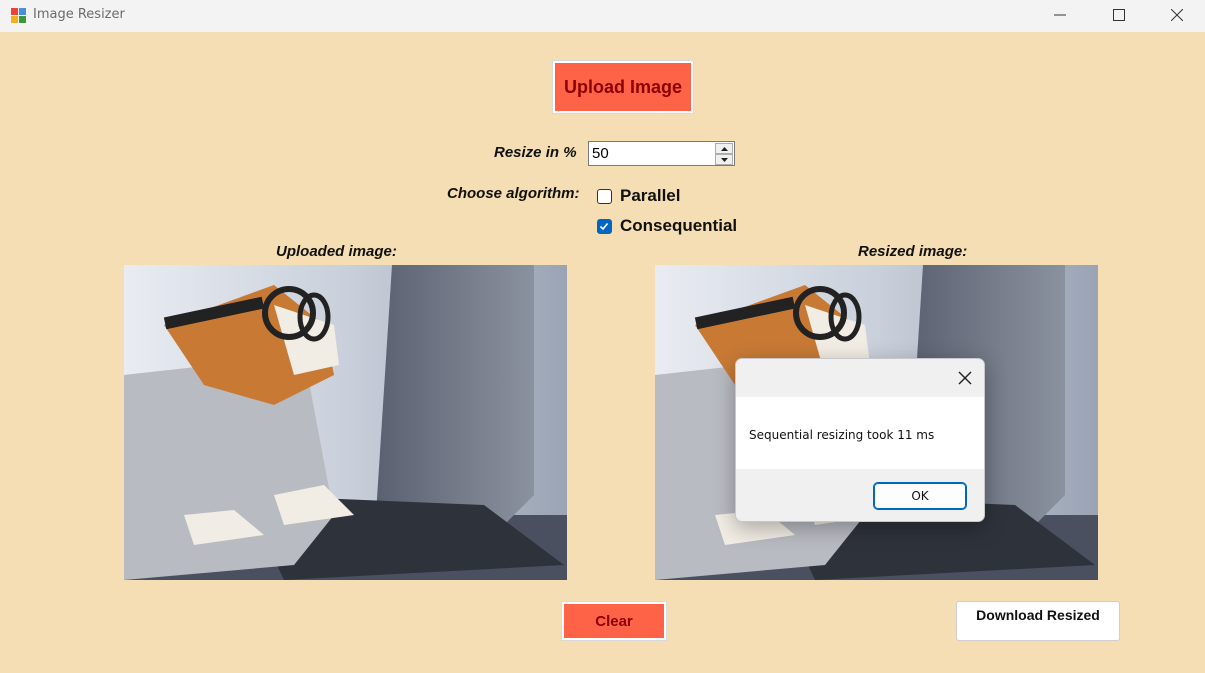 This screenshot has width=1205, height=673. I want to click on dialog-header, so click(860, 378).